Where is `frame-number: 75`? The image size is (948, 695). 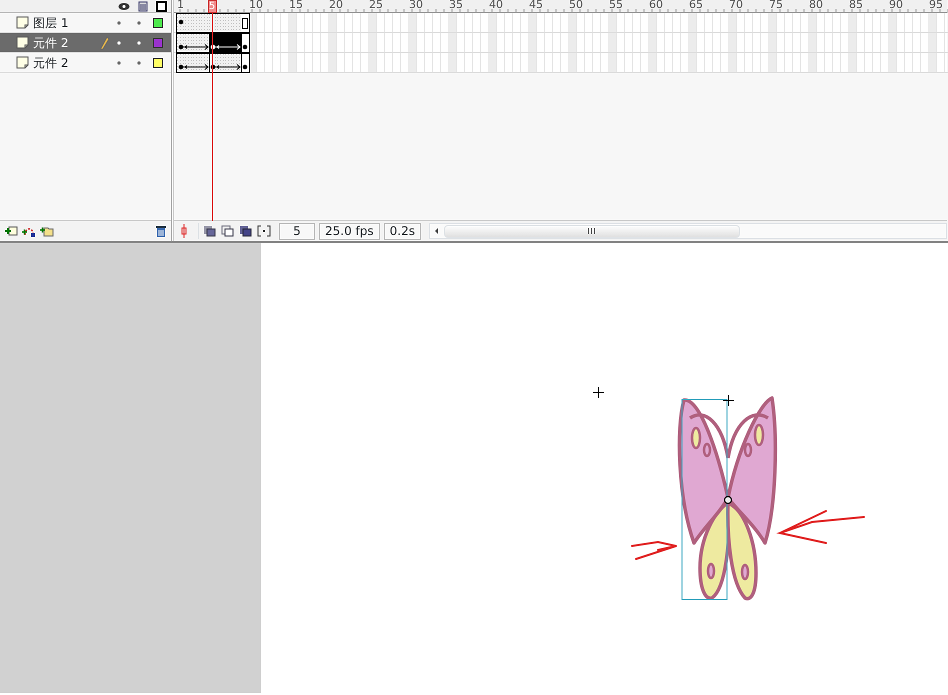 frame-number: 75 is located at coordinates (776, 6).